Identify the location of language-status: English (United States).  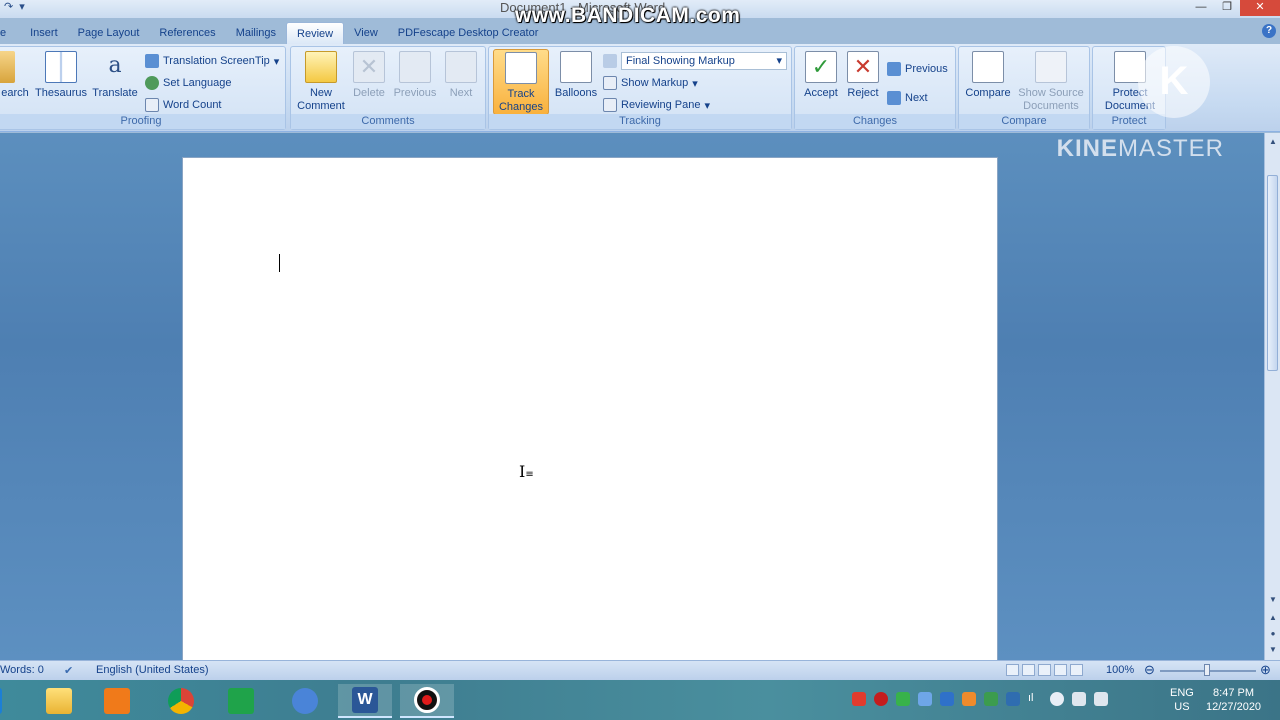
(152, 670).